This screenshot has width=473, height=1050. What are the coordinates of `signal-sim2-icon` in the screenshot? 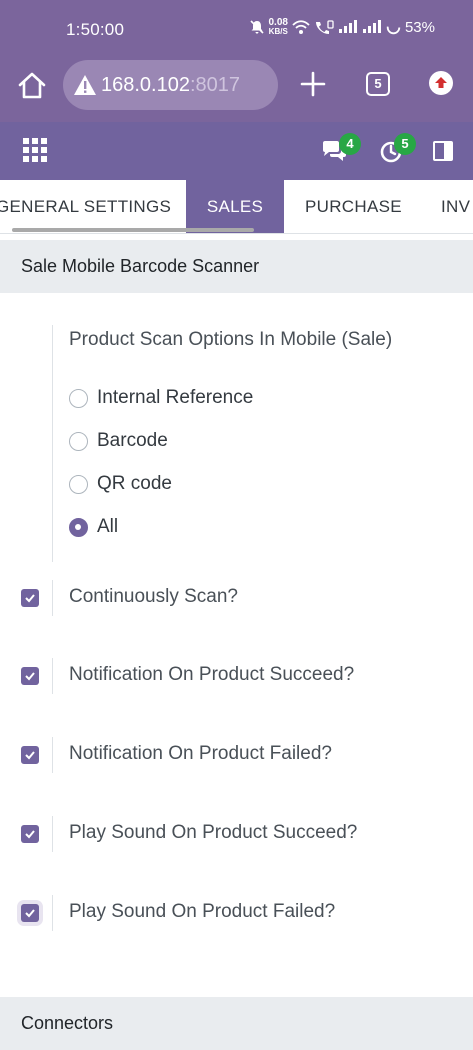 It's located at (371, 26).